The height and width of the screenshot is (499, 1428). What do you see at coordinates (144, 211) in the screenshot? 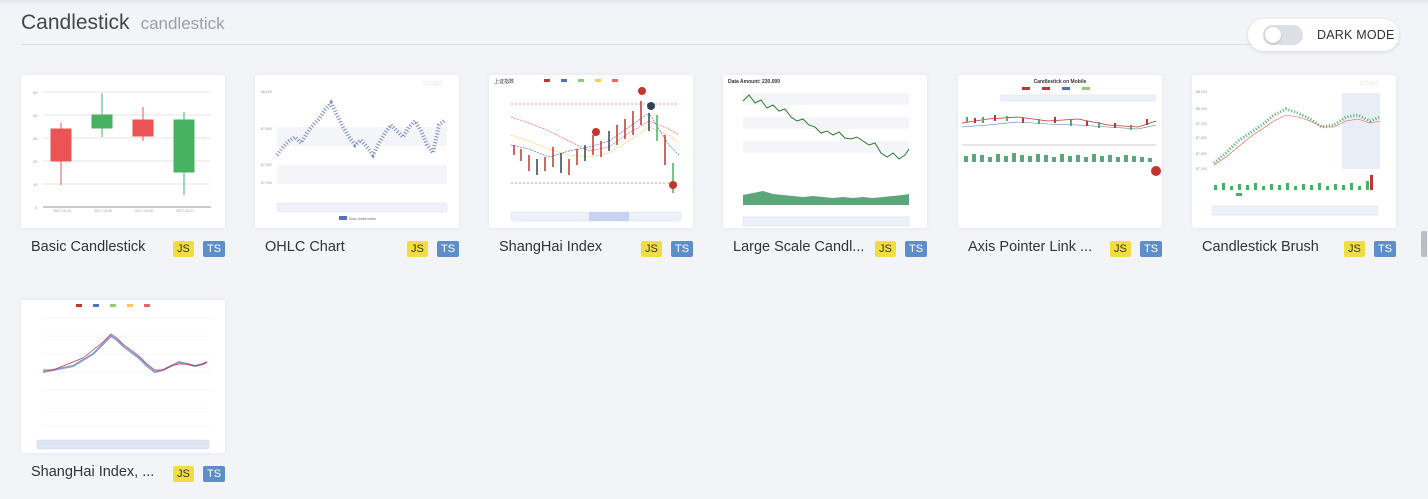
I see `svg-text: 2017-10-26` at bounding box center [144, 211].